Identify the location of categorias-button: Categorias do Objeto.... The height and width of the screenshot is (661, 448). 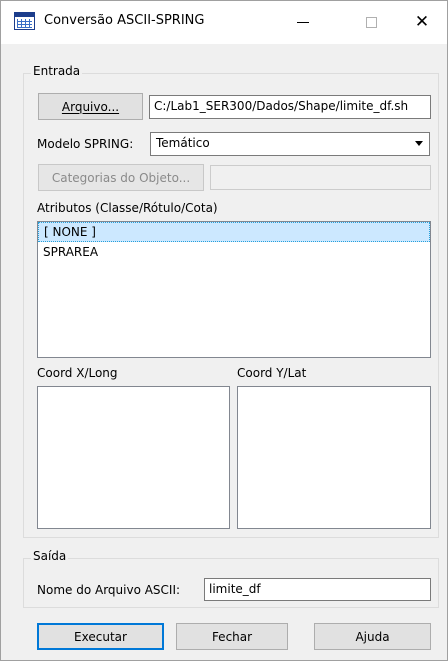
(121, 177).